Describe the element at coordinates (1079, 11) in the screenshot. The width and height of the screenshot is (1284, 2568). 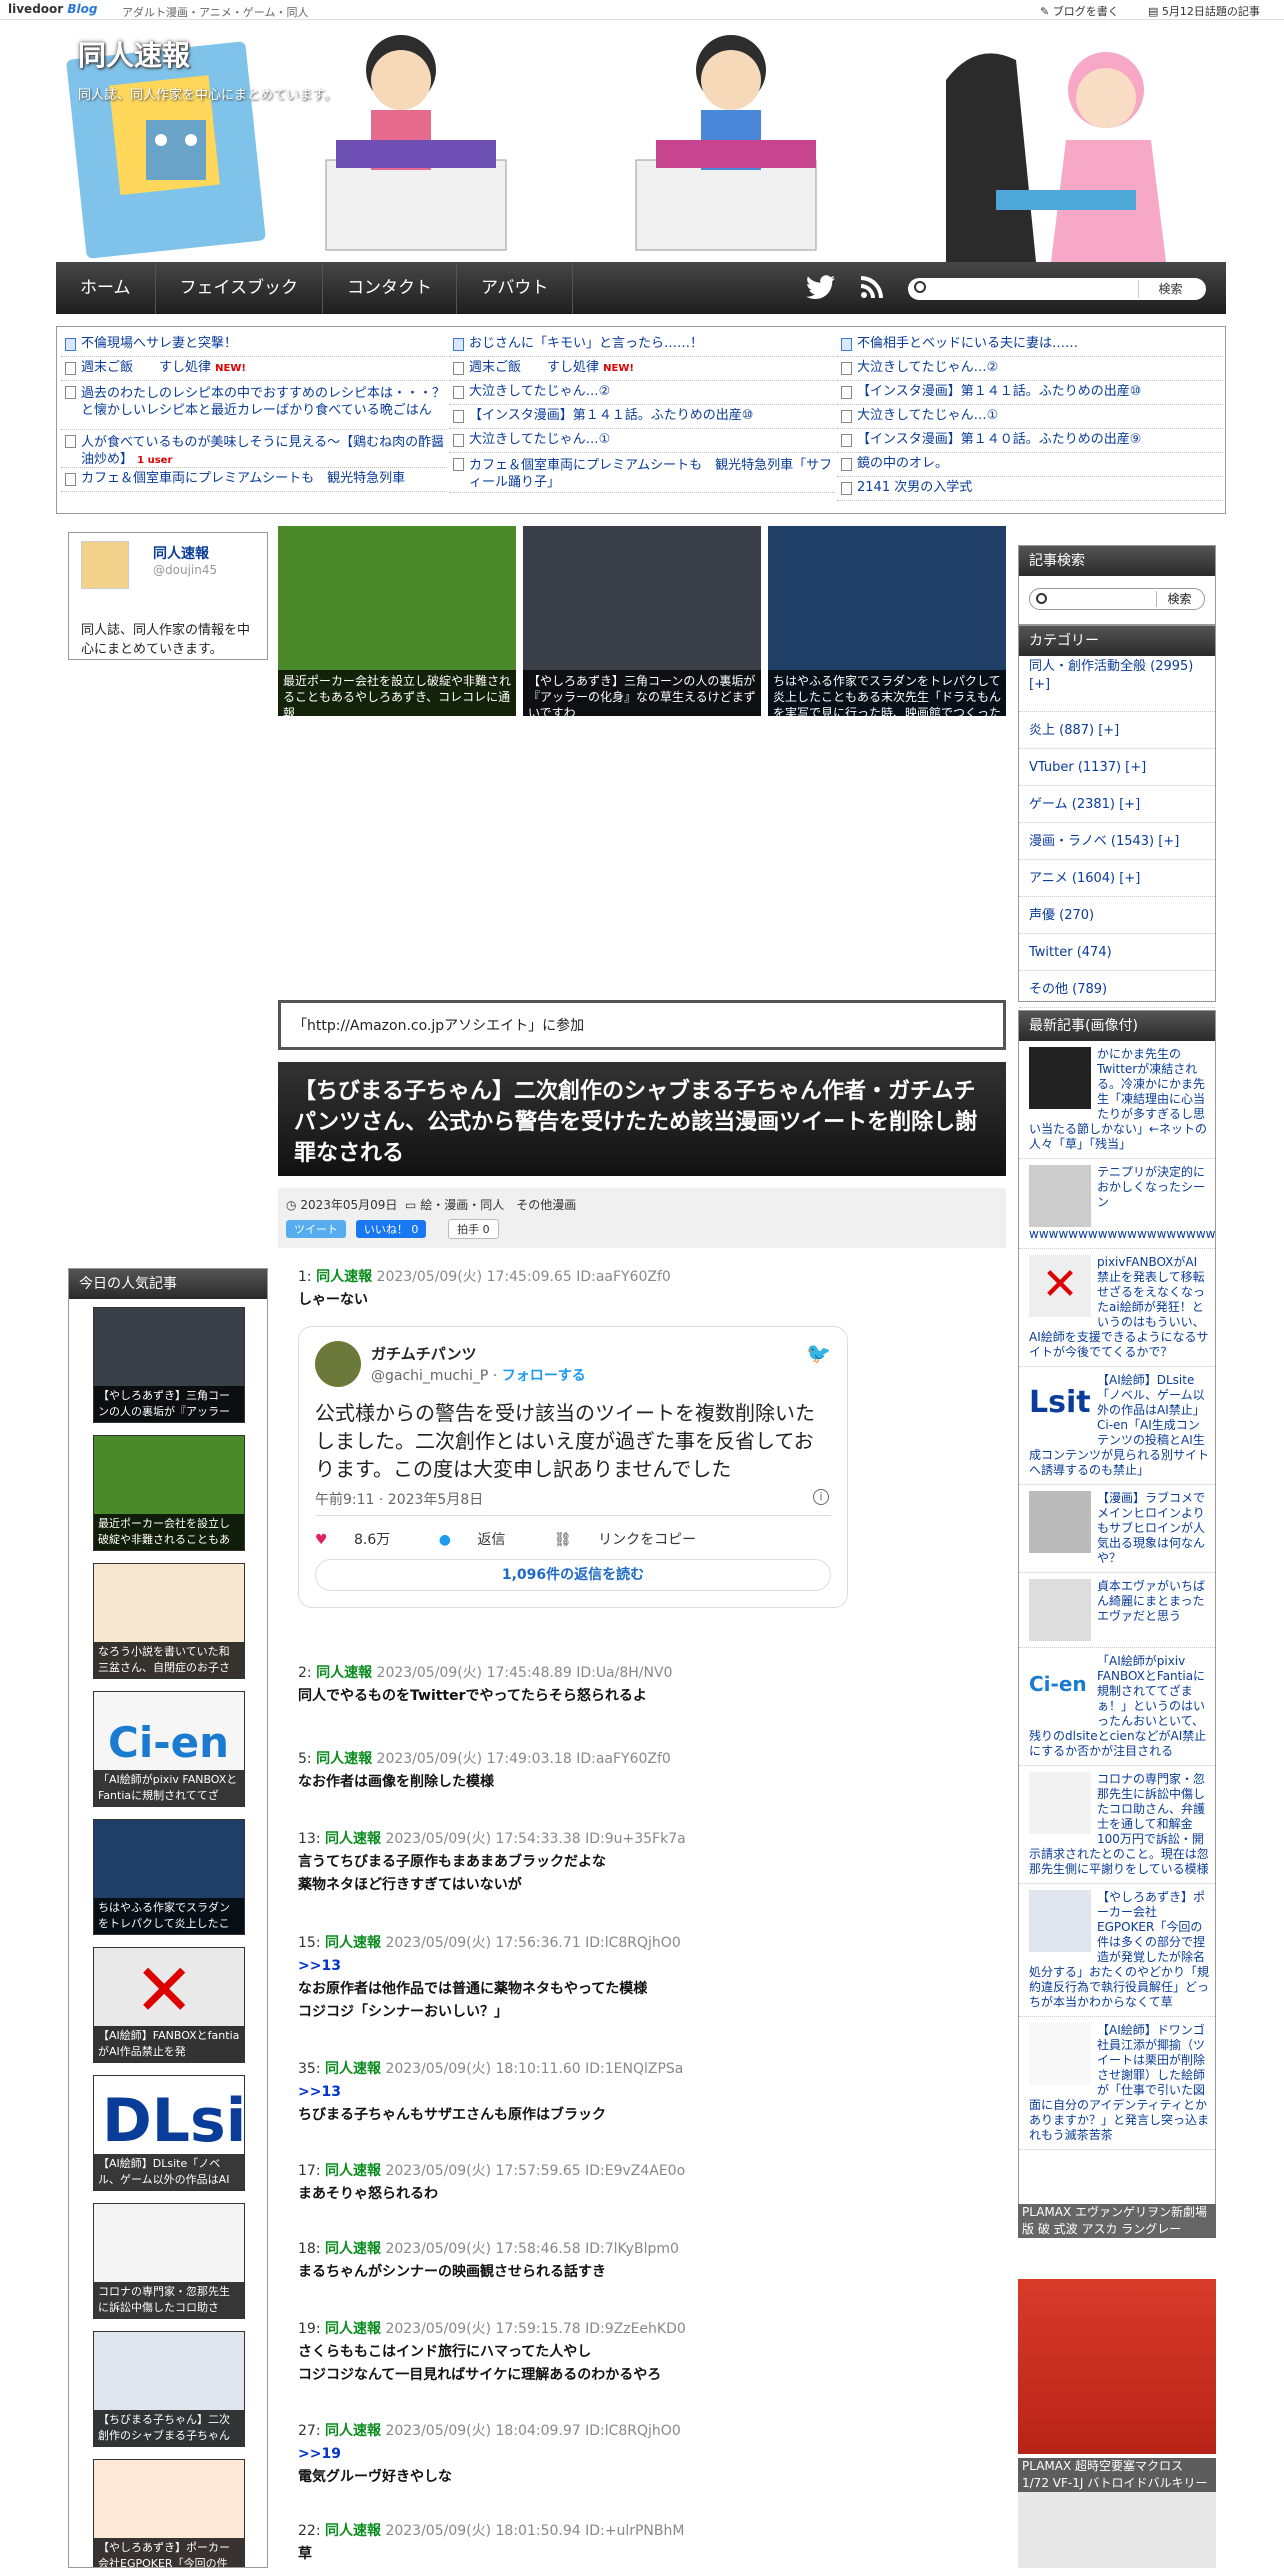
I see `write-blog-link: ✎ ブログを書く` at that location.